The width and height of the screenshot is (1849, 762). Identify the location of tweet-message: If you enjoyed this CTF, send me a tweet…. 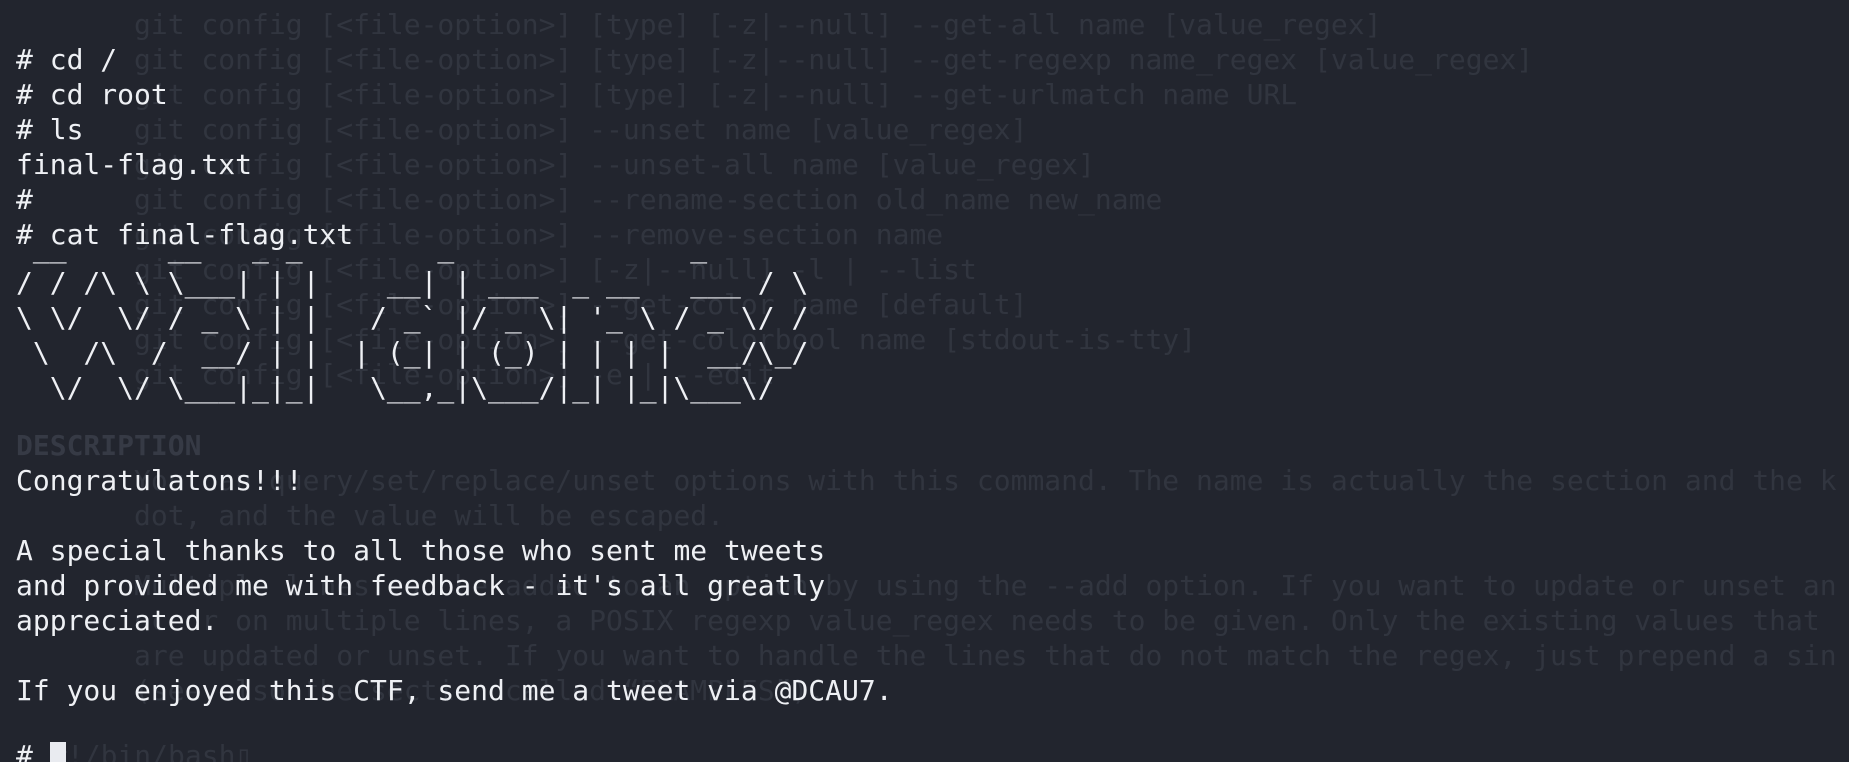
(454, 690).